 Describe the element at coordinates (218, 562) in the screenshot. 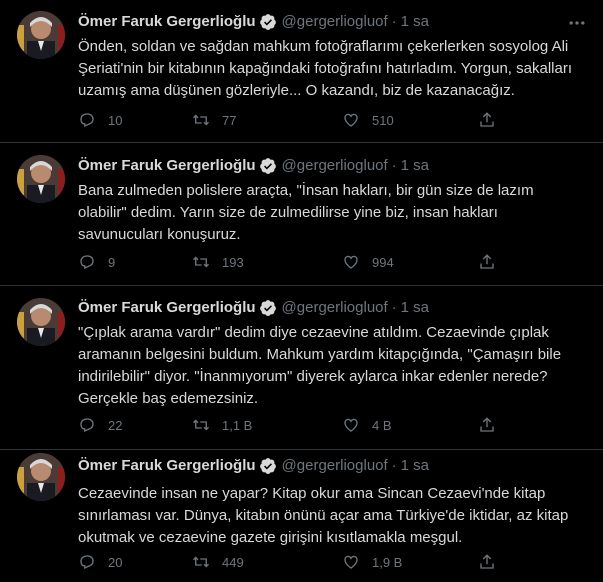

I see `retweet-button: 449` at that location.